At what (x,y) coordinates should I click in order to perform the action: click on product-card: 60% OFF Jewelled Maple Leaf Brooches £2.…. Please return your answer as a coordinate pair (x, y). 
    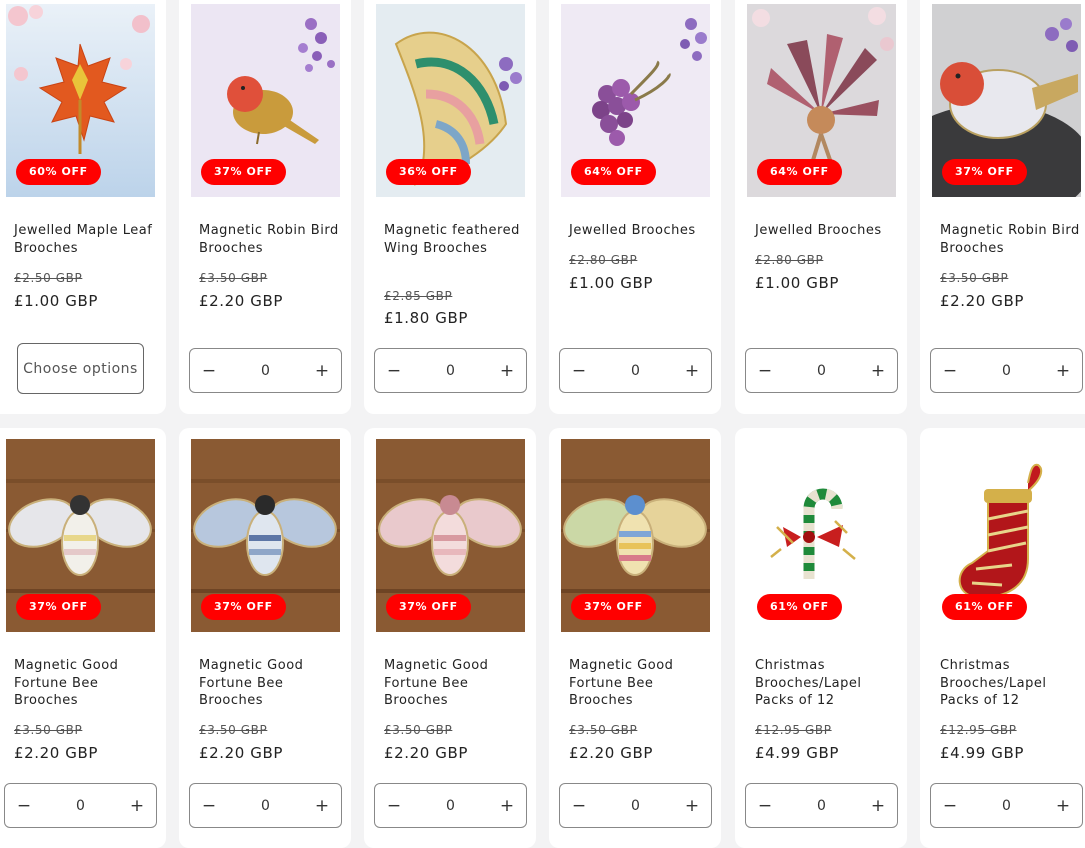
    Looking at the image, I should click on (83, 207).